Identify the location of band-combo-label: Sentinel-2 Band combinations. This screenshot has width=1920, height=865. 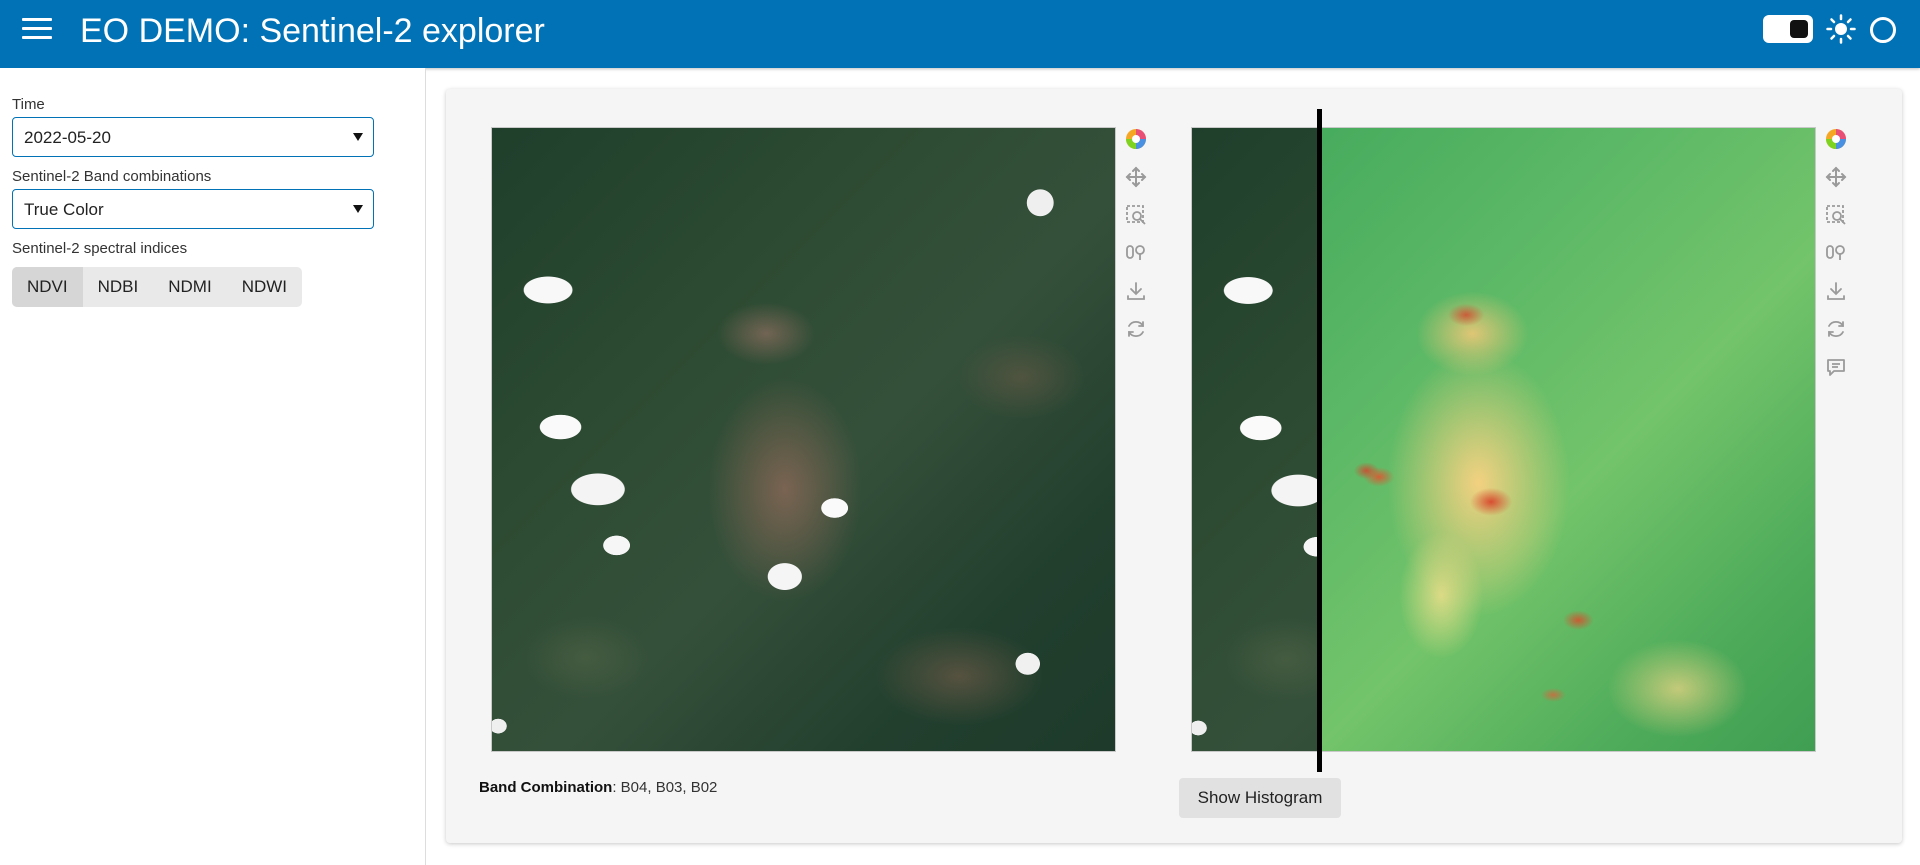
(112, 176).